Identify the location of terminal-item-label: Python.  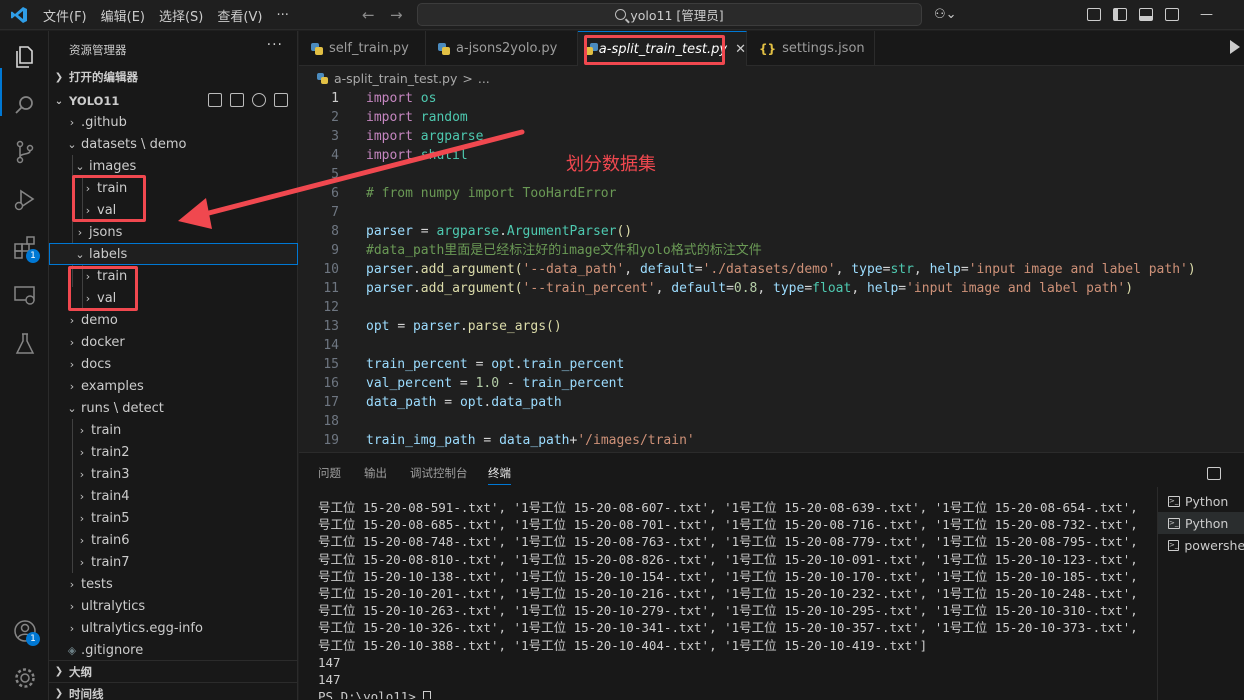
(1207, 501).